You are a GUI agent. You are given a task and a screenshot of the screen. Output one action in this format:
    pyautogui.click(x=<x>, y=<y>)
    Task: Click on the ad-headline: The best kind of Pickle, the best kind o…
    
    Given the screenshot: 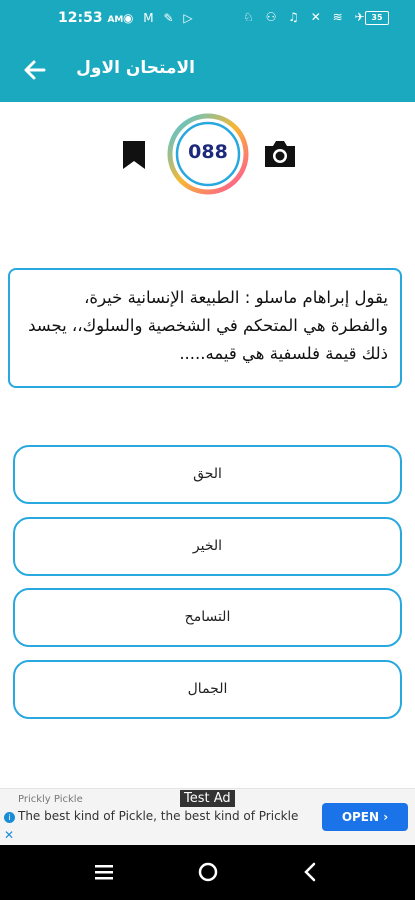 What is the action you would take?
    pyautogui.click(x=158, y=816)
    